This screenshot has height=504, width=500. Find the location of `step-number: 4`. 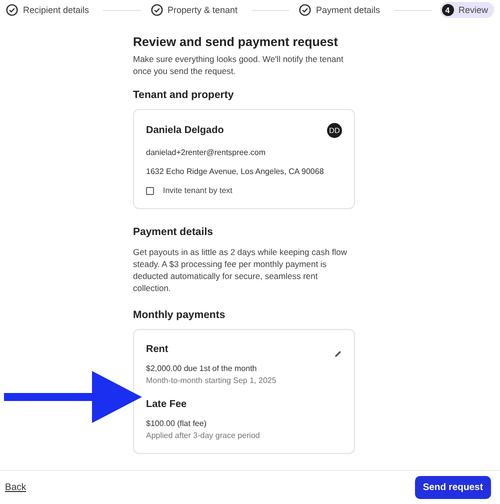

step-number: 4 is located at coordinates (448, 10).